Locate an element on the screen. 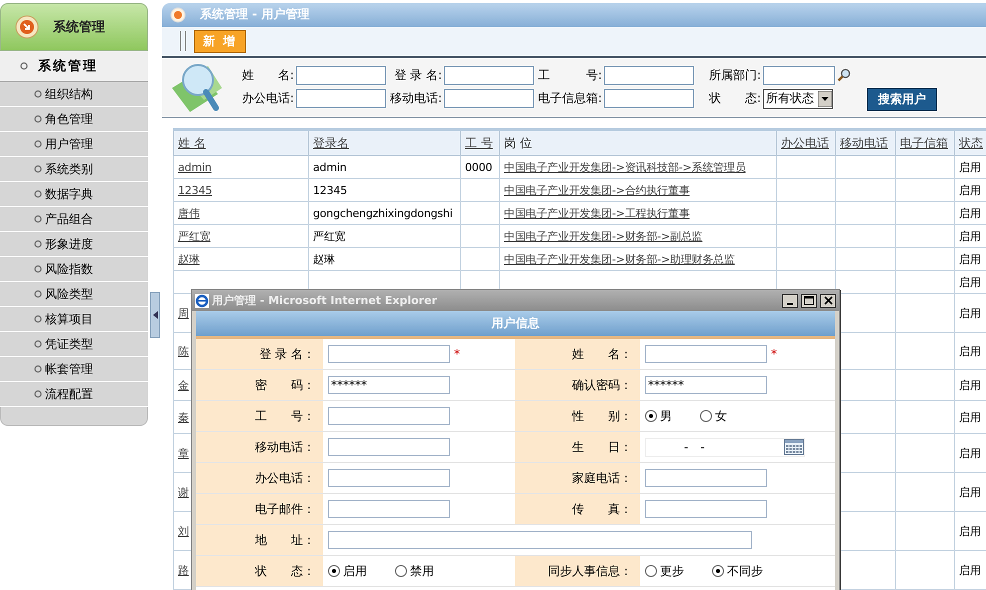  sort-link: 电子信箱 is located at coordinates (924, 143).